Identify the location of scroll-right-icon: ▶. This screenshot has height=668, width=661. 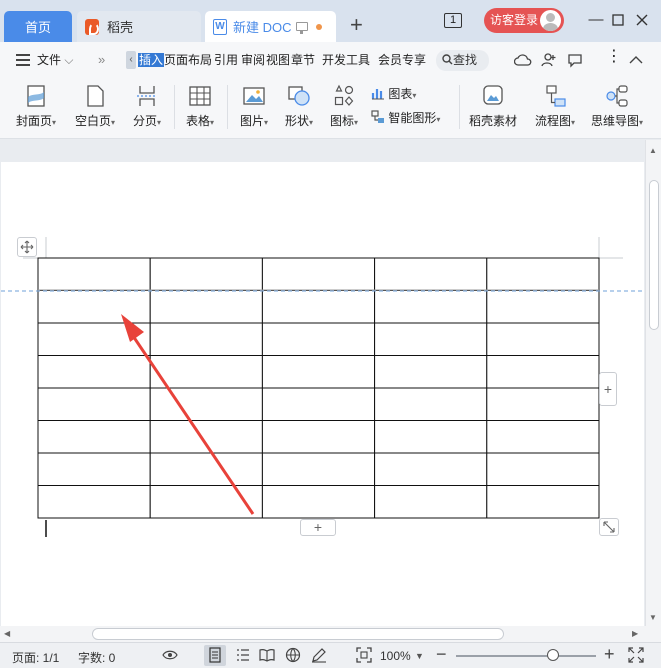
(635, 633).